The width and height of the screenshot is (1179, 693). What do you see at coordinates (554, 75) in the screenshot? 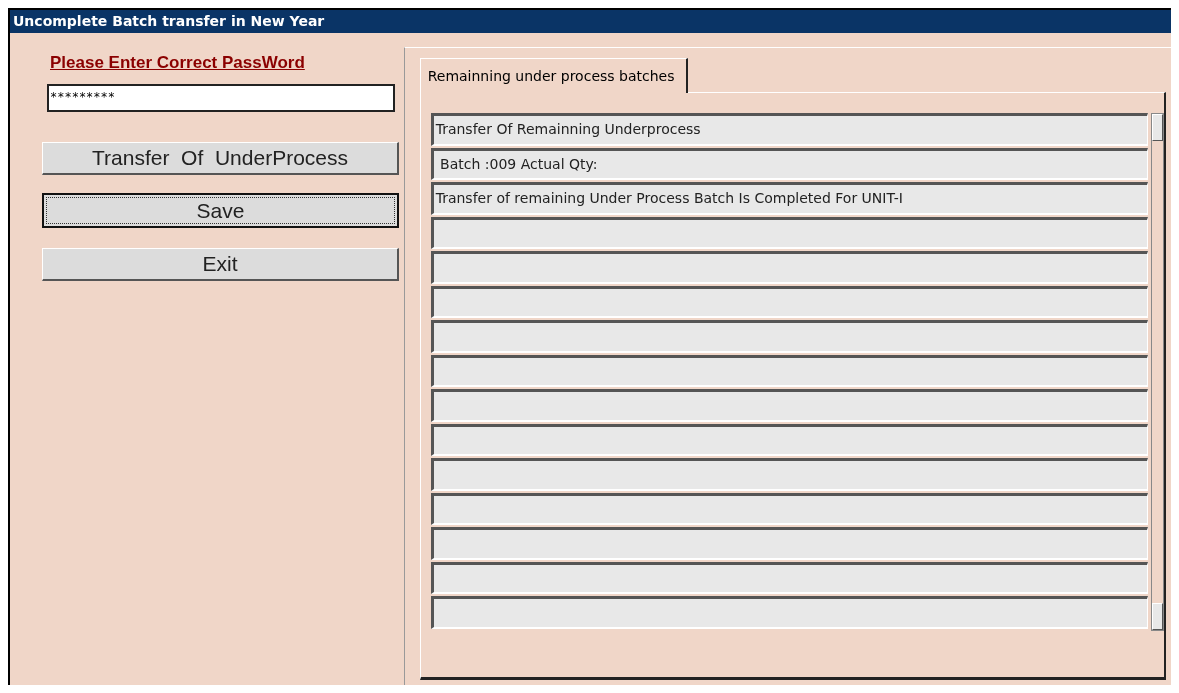
I see `tab: Remainning under process batches` at bounding box center [554, 75].